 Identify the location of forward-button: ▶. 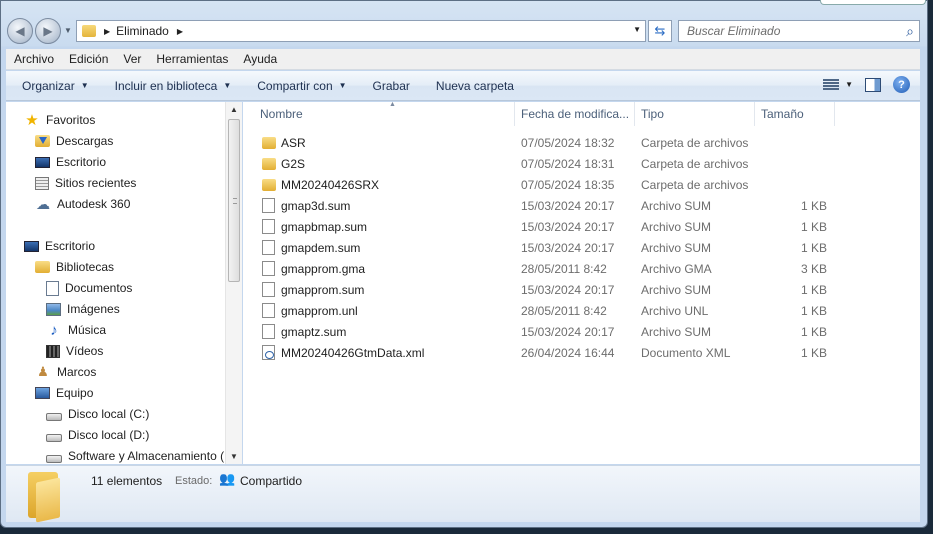
(48, 31).